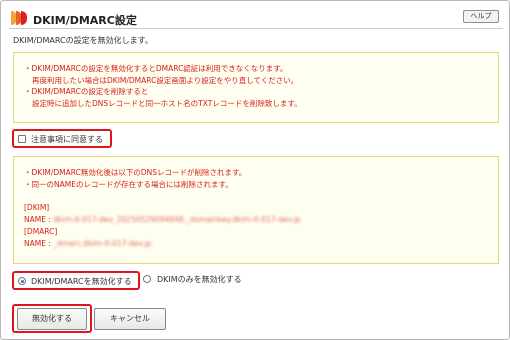 The width and height of the screenshot is (510, 340). What do you see at coordinates (67, 139) in the screenshot?
I see `agree-label: 注意事項に同意する` at bounding box center [67, 139].